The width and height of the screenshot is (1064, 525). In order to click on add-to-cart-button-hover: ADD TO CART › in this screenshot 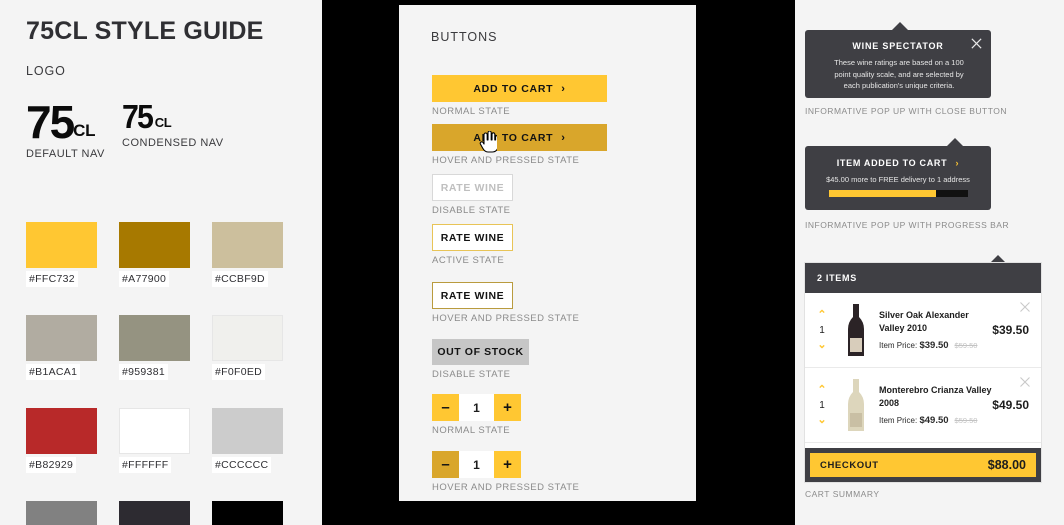, I will do `click(519, 137)`.